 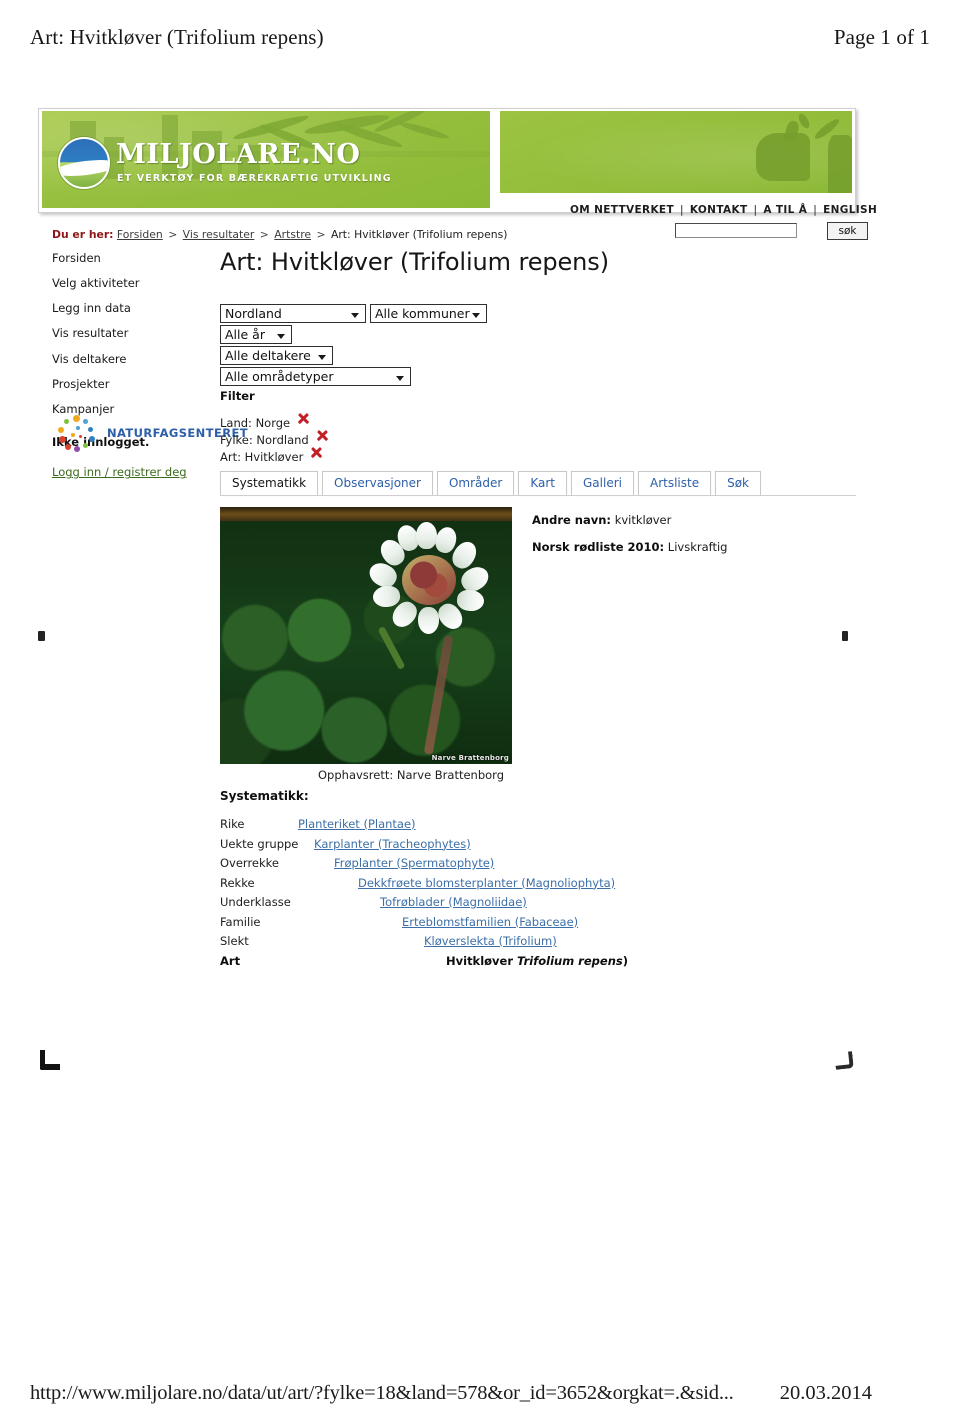 What do you see at coordinates (219, 234) in the screenshot?
I see `breadcrumb-link-vis-resultater: Vis resultater` at bounding box center [219, 234].